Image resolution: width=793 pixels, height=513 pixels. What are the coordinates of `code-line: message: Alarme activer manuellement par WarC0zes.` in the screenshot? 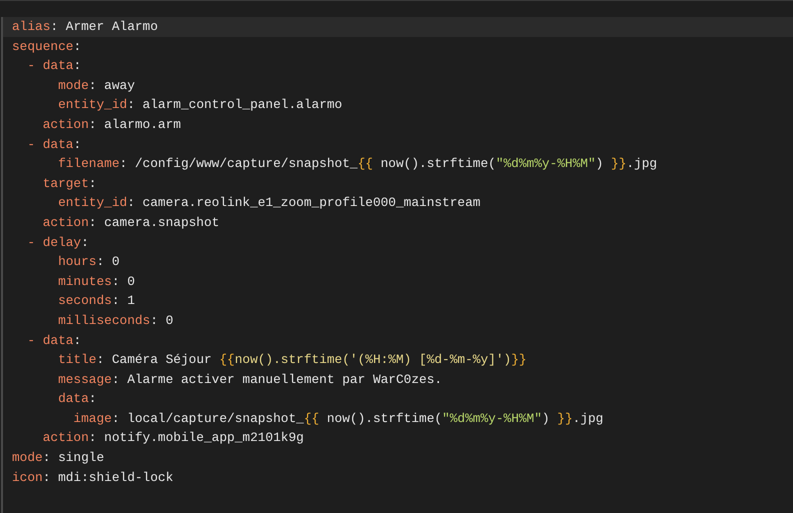 It's located at (250, 379).